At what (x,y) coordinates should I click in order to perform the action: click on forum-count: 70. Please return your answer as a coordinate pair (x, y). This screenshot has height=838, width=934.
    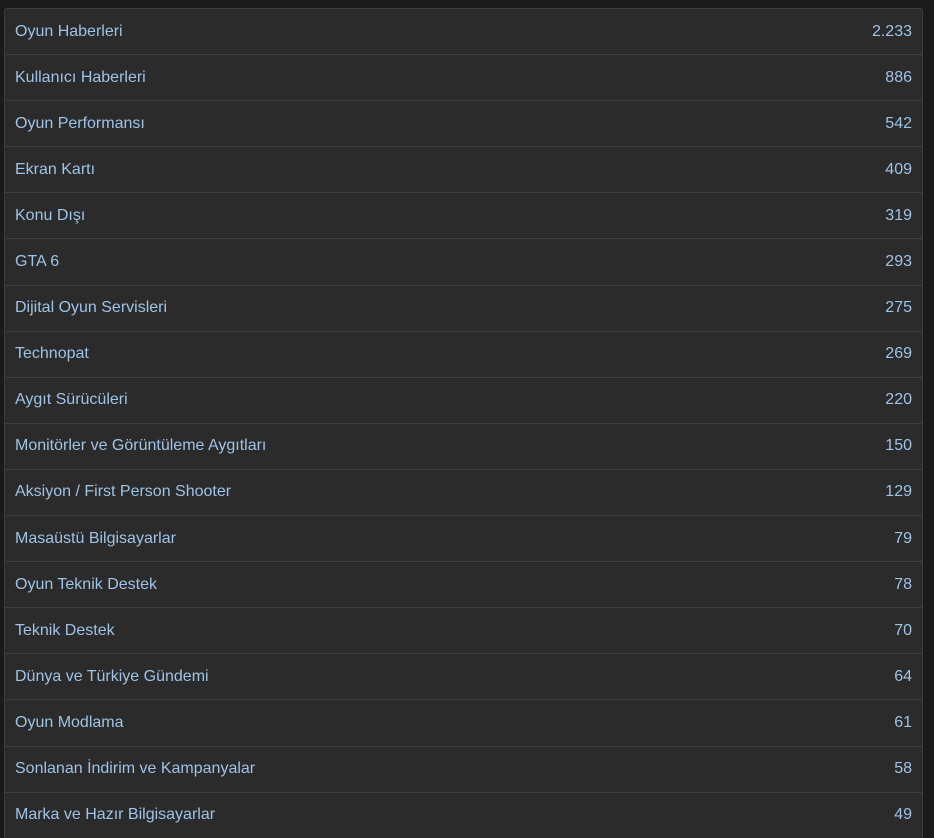
    Looking at the image, I should click on (903, 630).